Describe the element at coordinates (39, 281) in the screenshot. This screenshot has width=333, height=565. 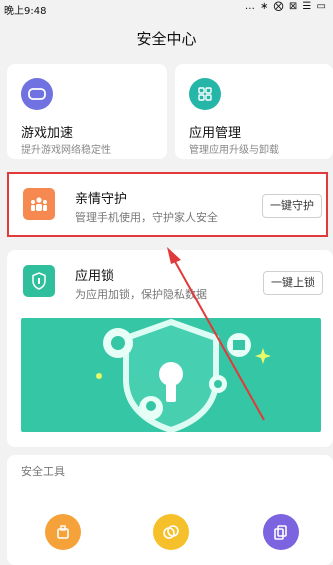
I see `shield-icon` at that location.